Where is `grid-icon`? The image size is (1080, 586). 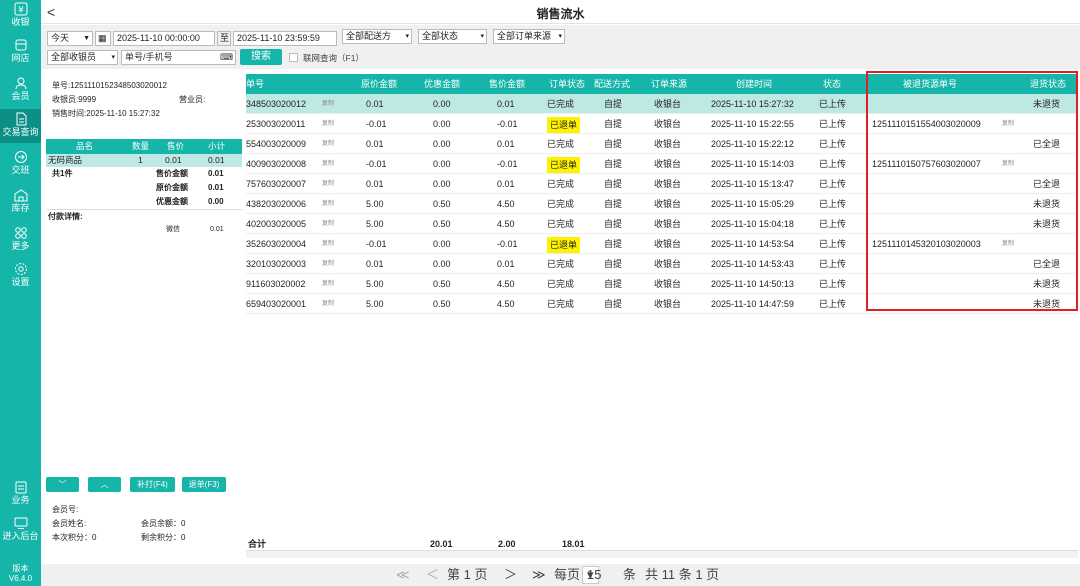 grid-icon is located at coordinates (20, 233).